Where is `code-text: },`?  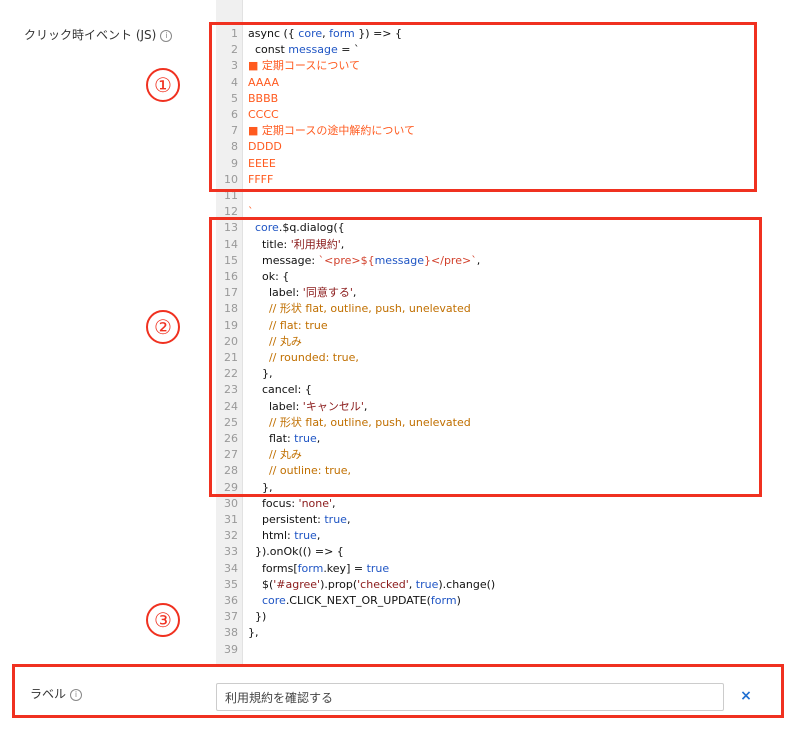 code-text: }, is located at coordinates (253, 633).